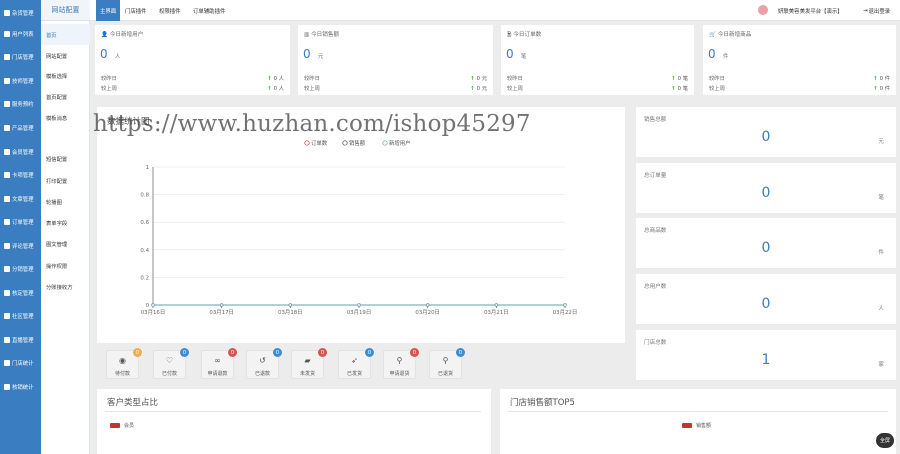  What do you see at coordinates (354, 360) in the screenshot?
I see `rocket-icon: ➶` at bounding box center [354, 360].